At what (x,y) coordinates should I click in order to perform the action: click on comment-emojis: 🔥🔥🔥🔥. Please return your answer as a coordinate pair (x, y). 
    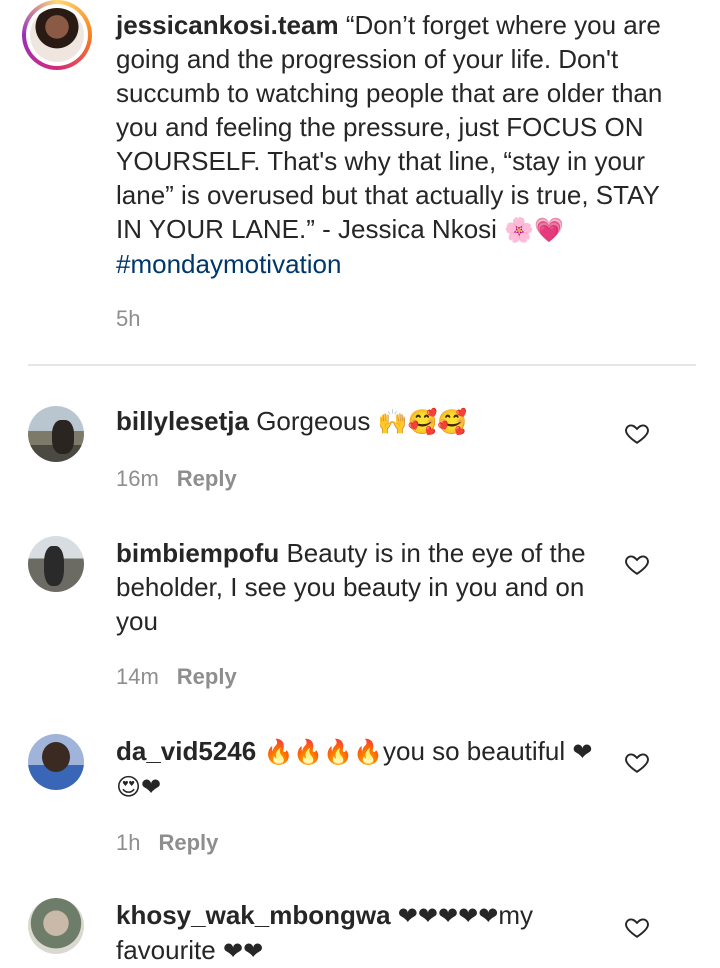
    Looking at the image, I should click on (323, 752).